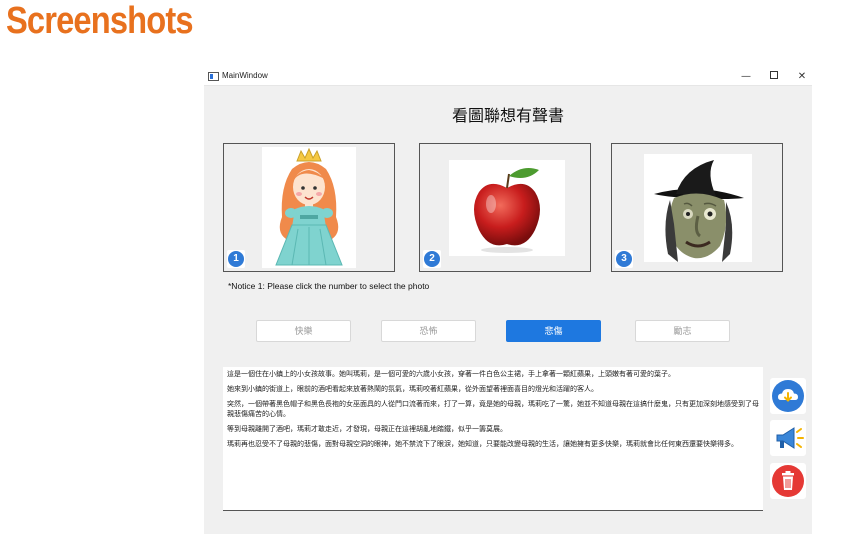 Image resolution: width=866 pixels, height=547 pixels. Describe the element at coordinates (428, 331) in the screenshot. I see `category-button-horror: 恐怖` at that location.